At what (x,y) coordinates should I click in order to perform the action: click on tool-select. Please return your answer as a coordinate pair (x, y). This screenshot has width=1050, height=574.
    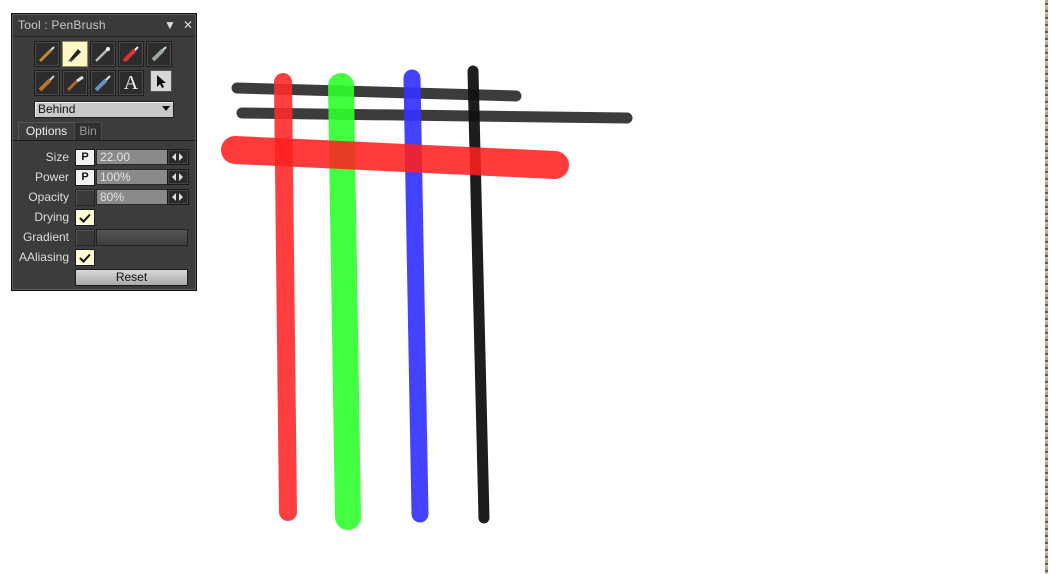
    Looking at the image, I should click on (161, 81).